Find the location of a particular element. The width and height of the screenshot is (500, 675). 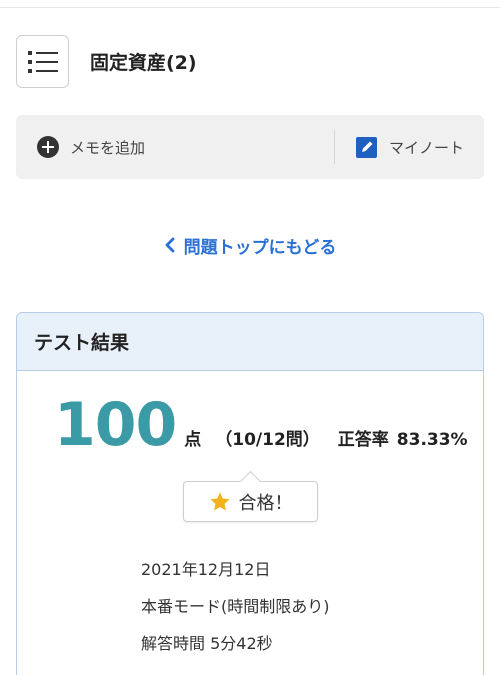

page-header: 固定資産(2) is located at coordinates (106, 61).